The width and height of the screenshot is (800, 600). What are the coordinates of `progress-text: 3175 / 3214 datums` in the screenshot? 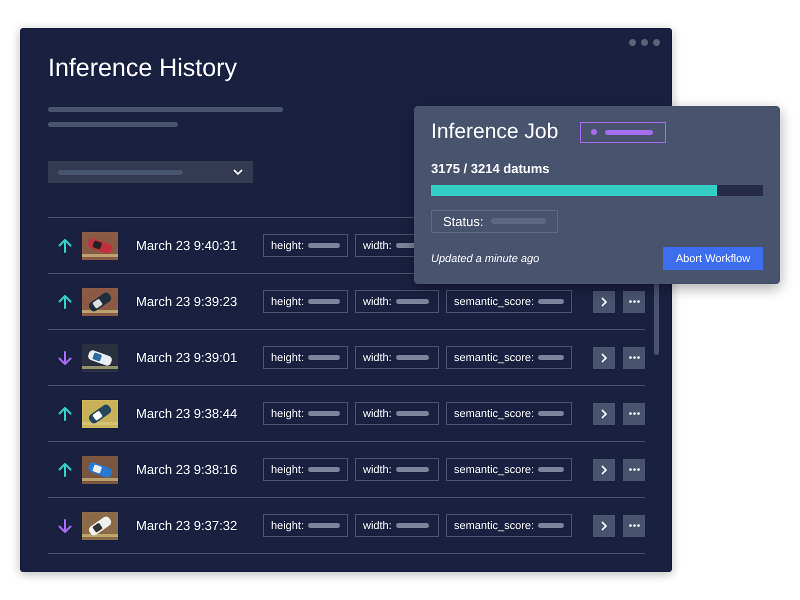 It's located at (491, 168).